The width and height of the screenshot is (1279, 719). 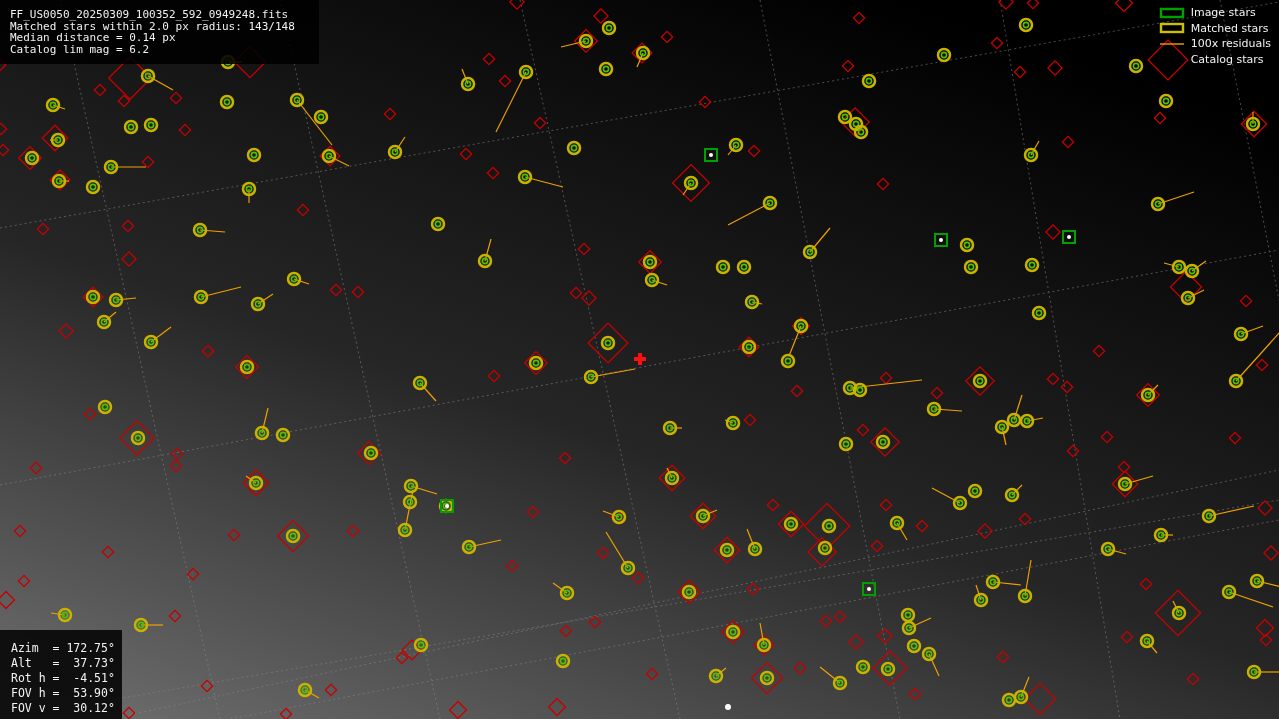 What do you see at coordinates (150, 15) in the screenshot?
I see `info-text: FF_US0050_20250309_100352_592_0949248.fits` at bounding box center [150, 15].